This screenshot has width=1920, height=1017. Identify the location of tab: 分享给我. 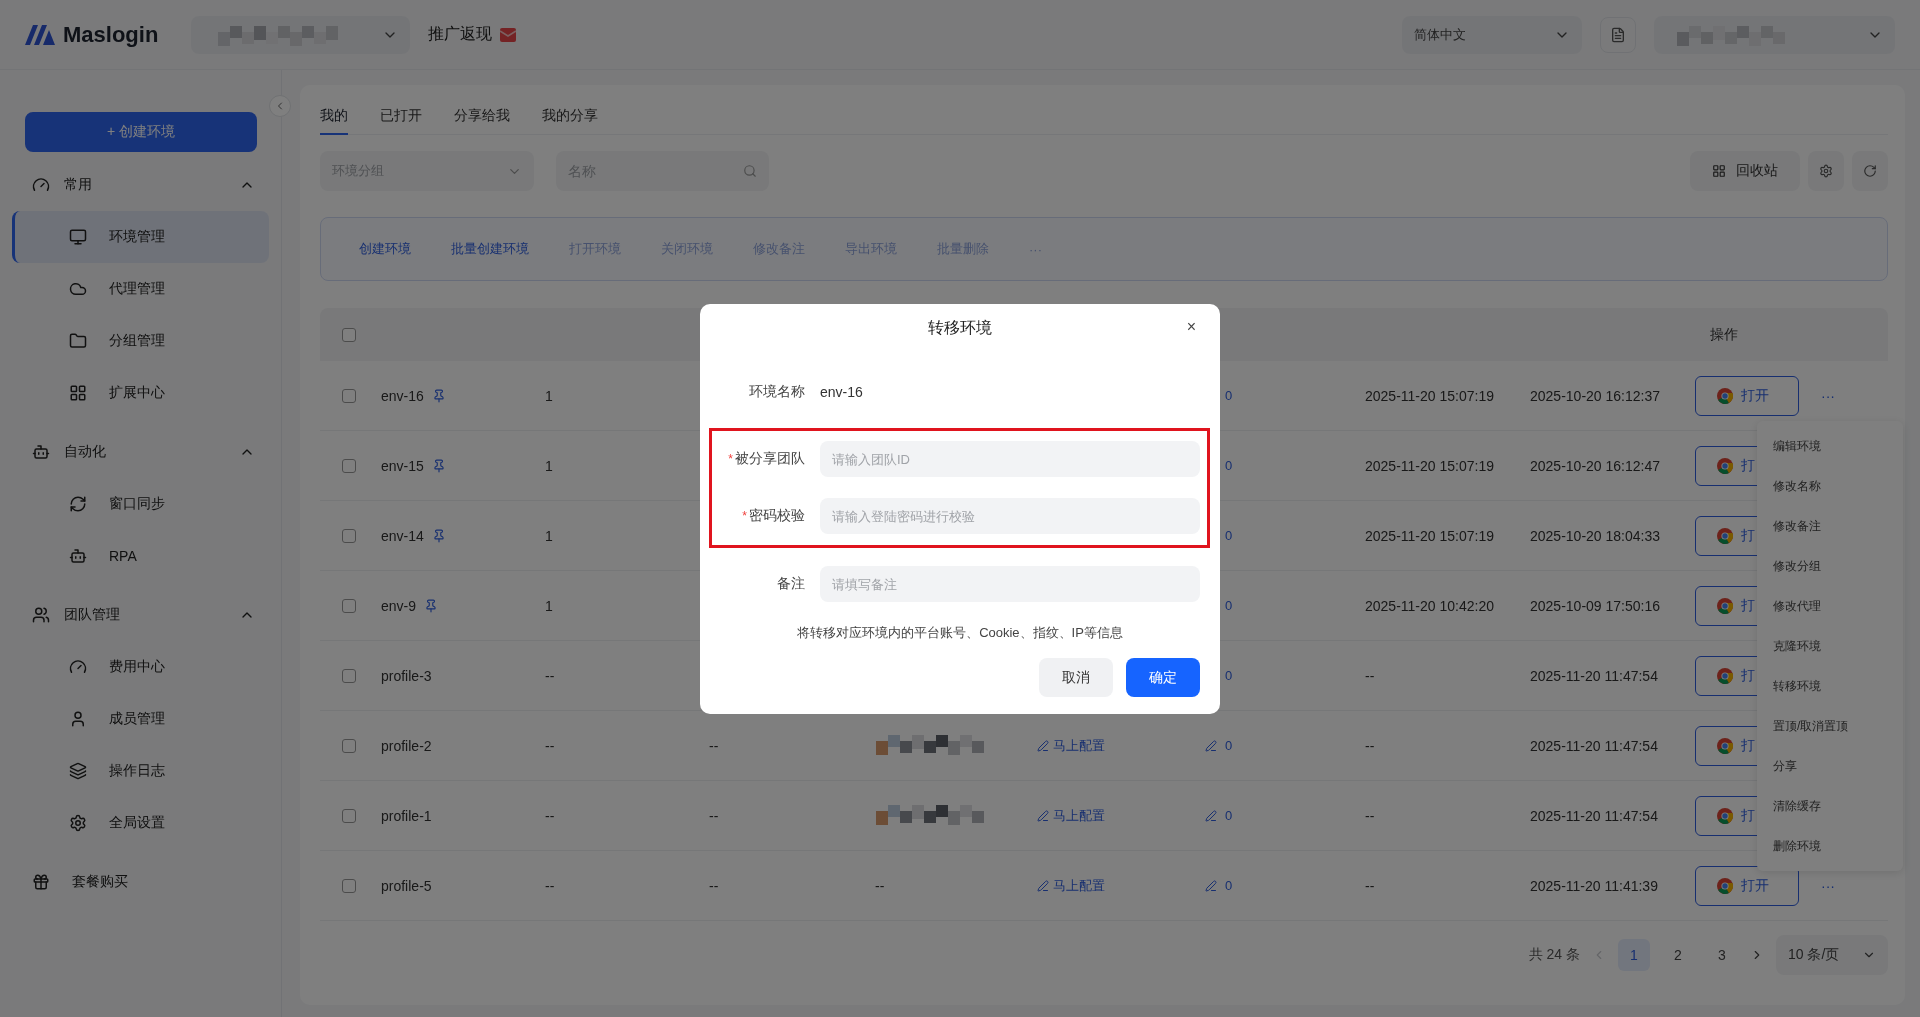
(482, 118).